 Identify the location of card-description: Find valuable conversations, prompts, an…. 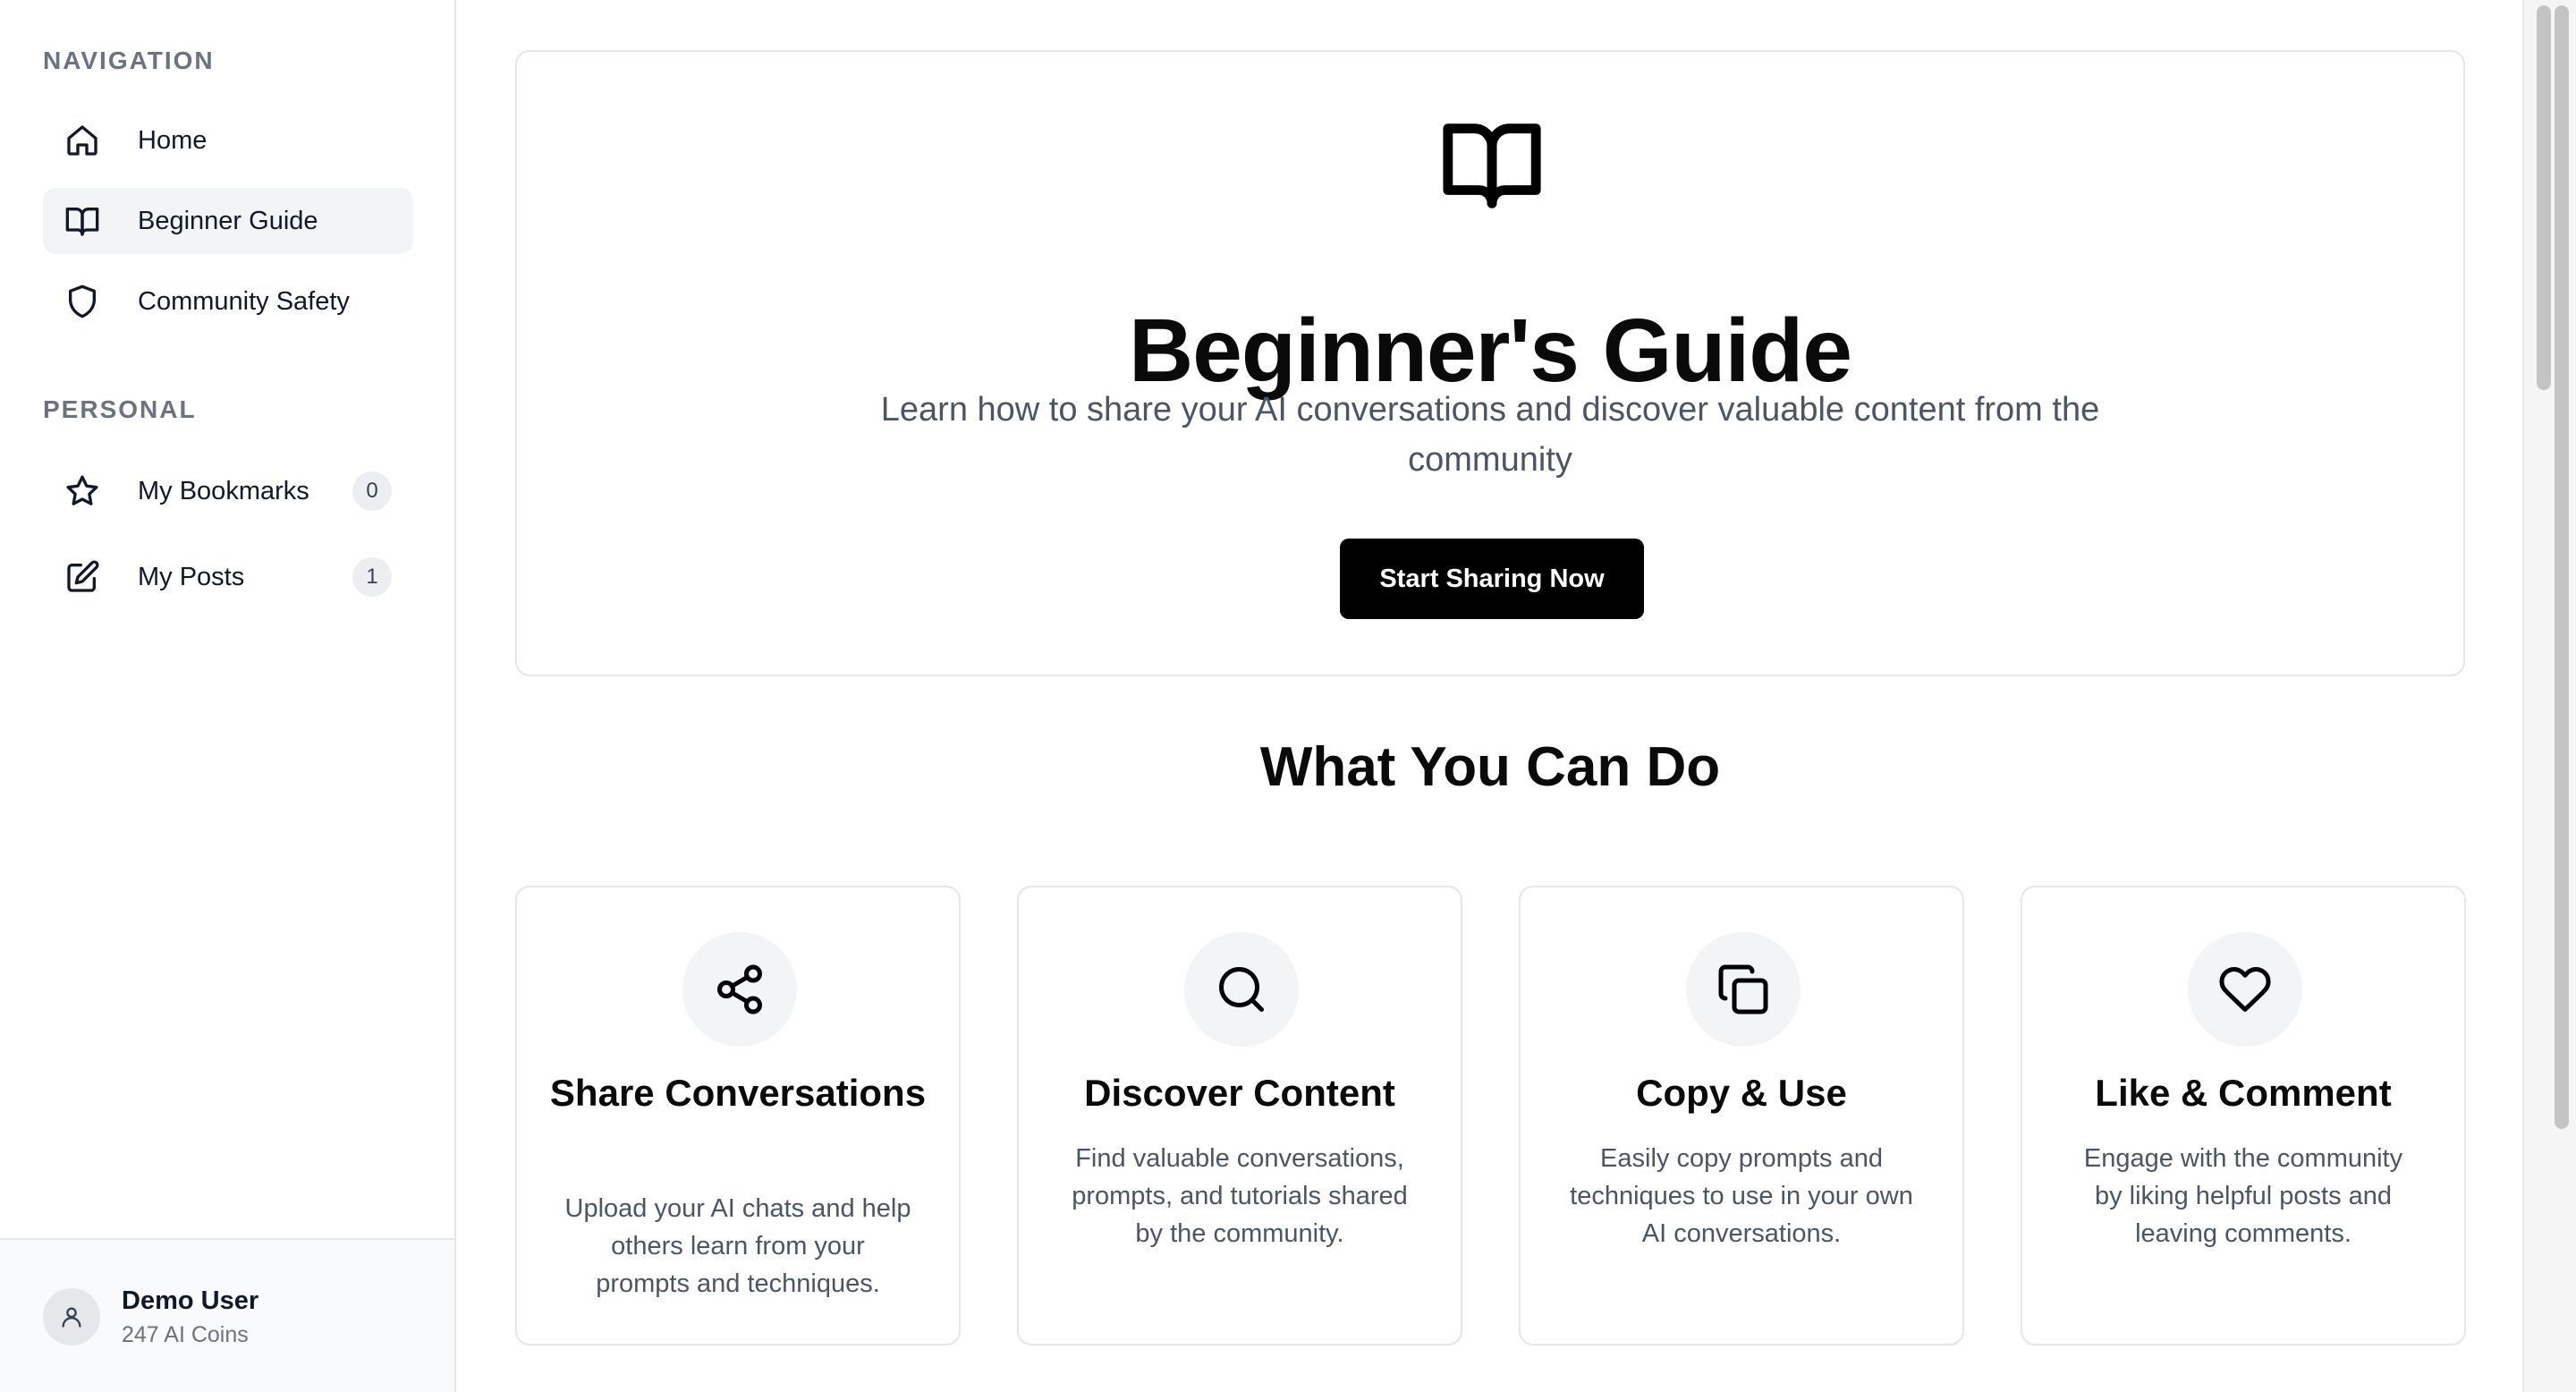
(1240, 1196).